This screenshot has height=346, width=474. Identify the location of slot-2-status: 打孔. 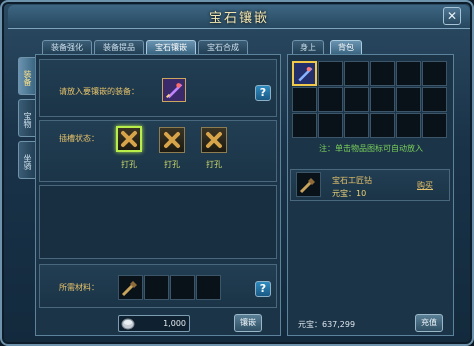
(172, 164).